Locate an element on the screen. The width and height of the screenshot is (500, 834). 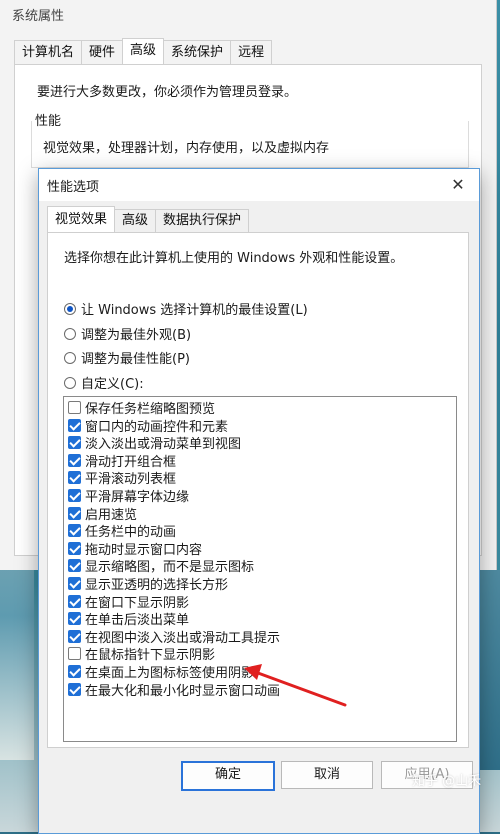
ok-button: 确定 is located at coordinates (228, 776).